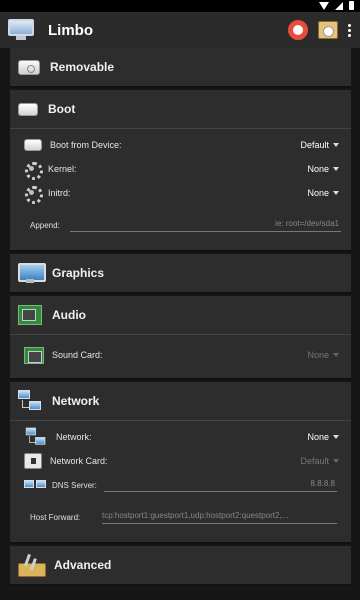 This screenshot has height=600, width=360. What do you see at coordinates (78, 273) in the screenshot?
I see `section-title: Graphics` at bounding box center [78, 273].